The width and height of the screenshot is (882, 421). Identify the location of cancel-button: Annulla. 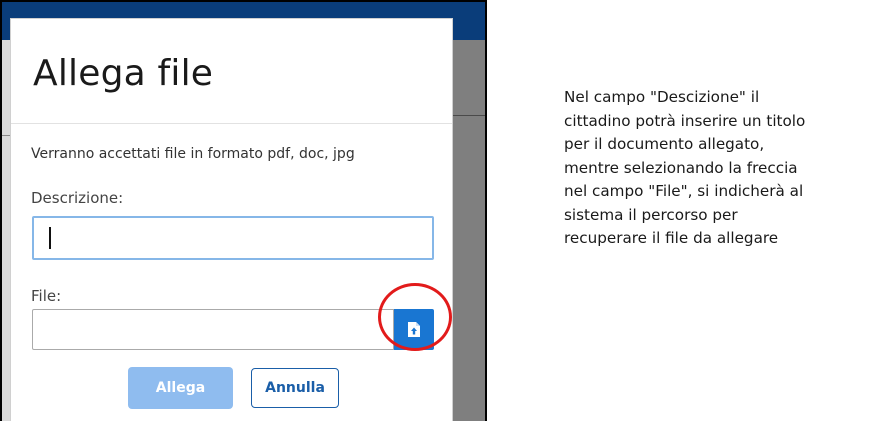
(295, 388).